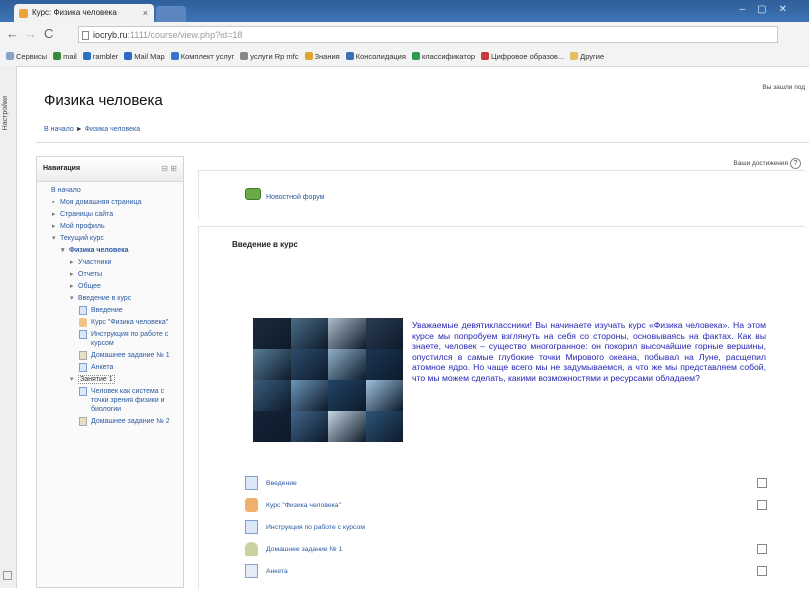  Describe the element at coordinates (7, 575) in the screenshot. I see `dock-toggle-icon` at that location.